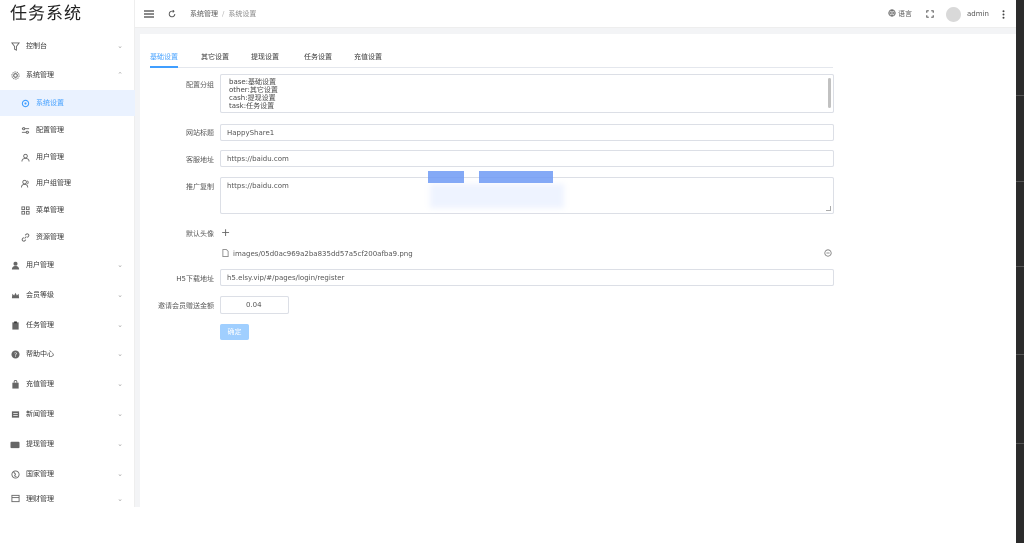 Image resolution: width=1024 pixels, height=543 pixels. What do you see at coordinates (67, 414) in the screenshot?
I see `sidebar-item-news: 新闻管理 ⌄` at bounding box center [67, 414].